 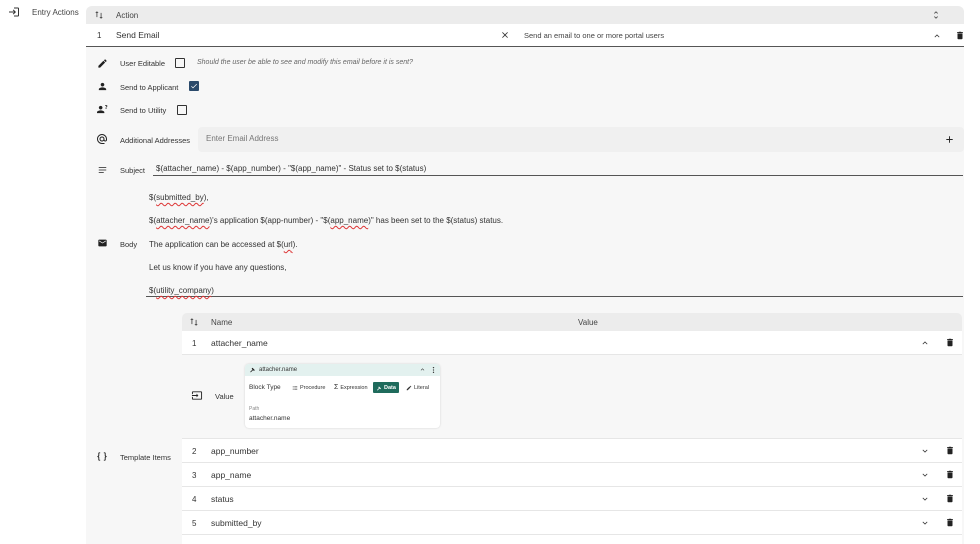 What do you see at coordinates (505, 35) in the screenshot?
I see `clear-action-icon` at bounding box center [505, 35].